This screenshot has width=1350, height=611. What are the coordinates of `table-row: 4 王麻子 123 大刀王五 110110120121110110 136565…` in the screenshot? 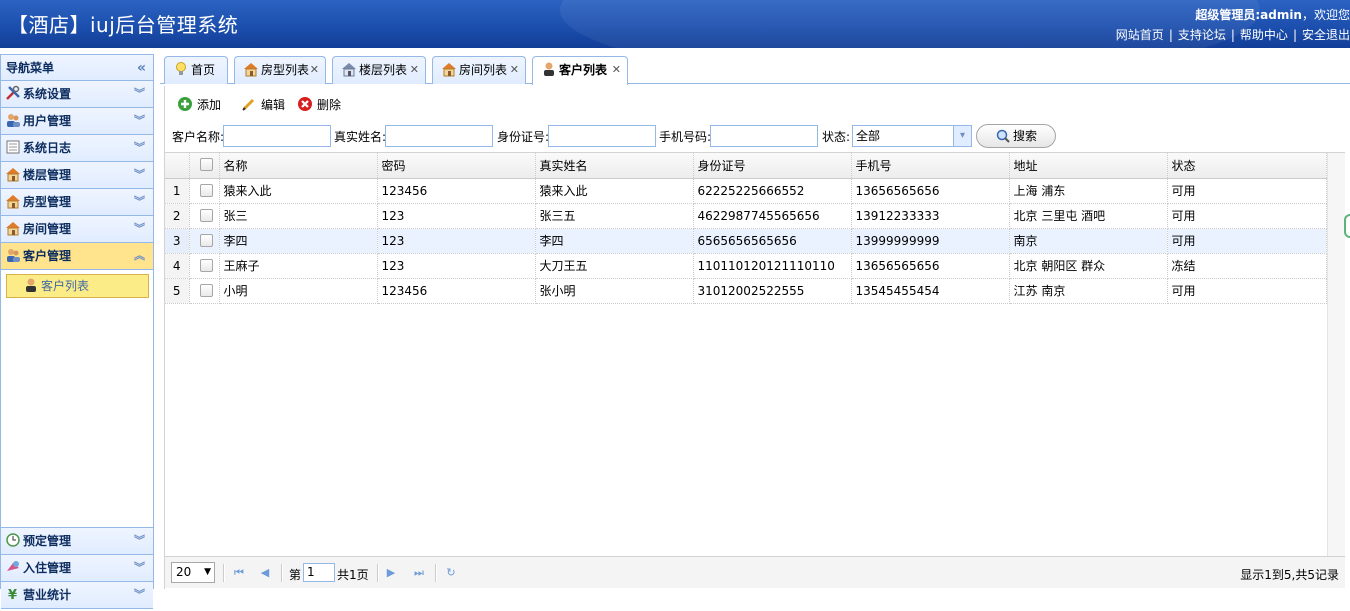 It's located at (746, 266).